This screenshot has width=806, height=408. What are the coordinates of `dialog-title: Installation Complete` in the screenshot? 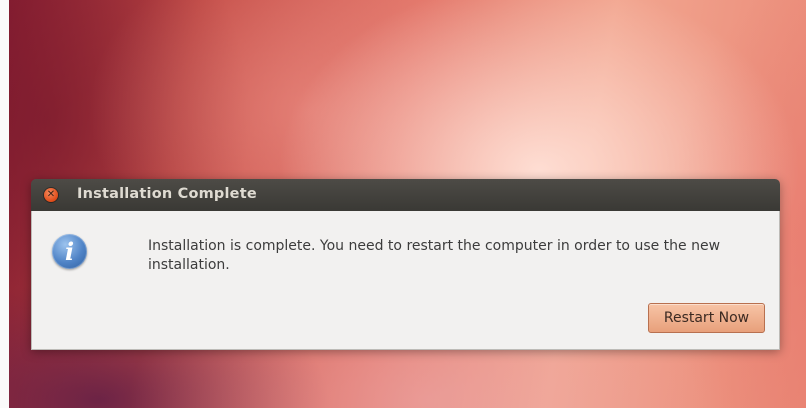 It's located at (167, 194).